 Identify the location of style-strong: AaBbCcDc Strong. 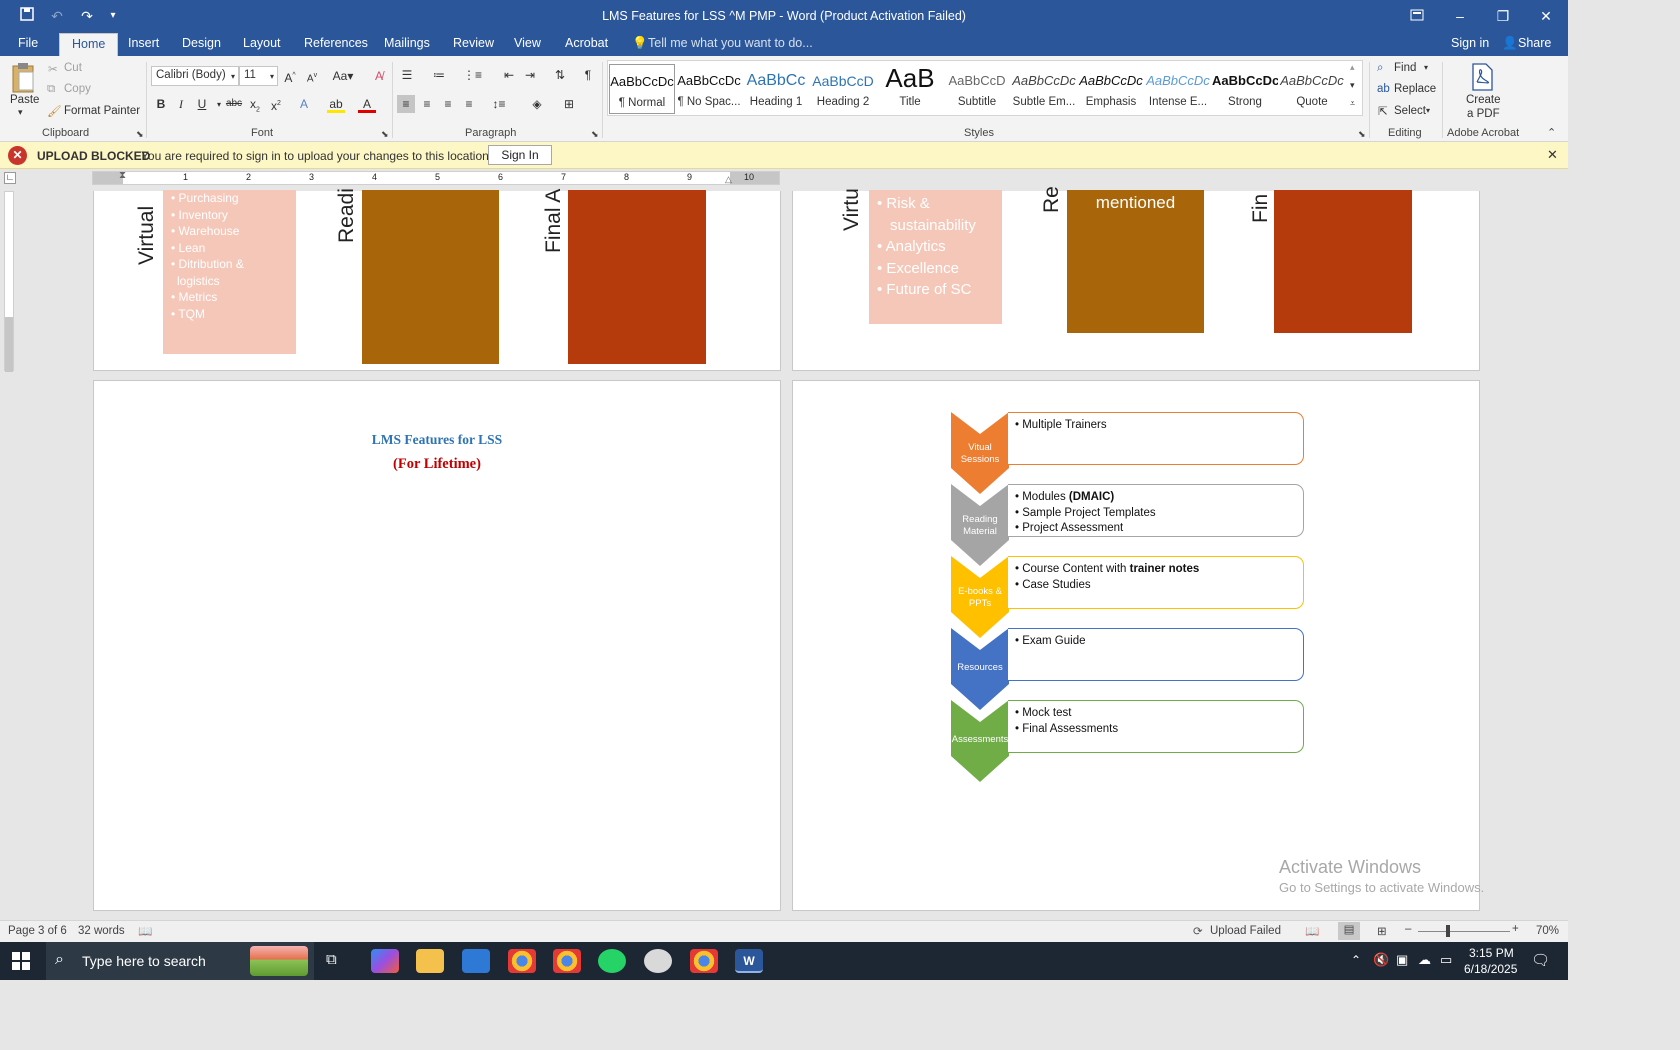
(1245, 89).